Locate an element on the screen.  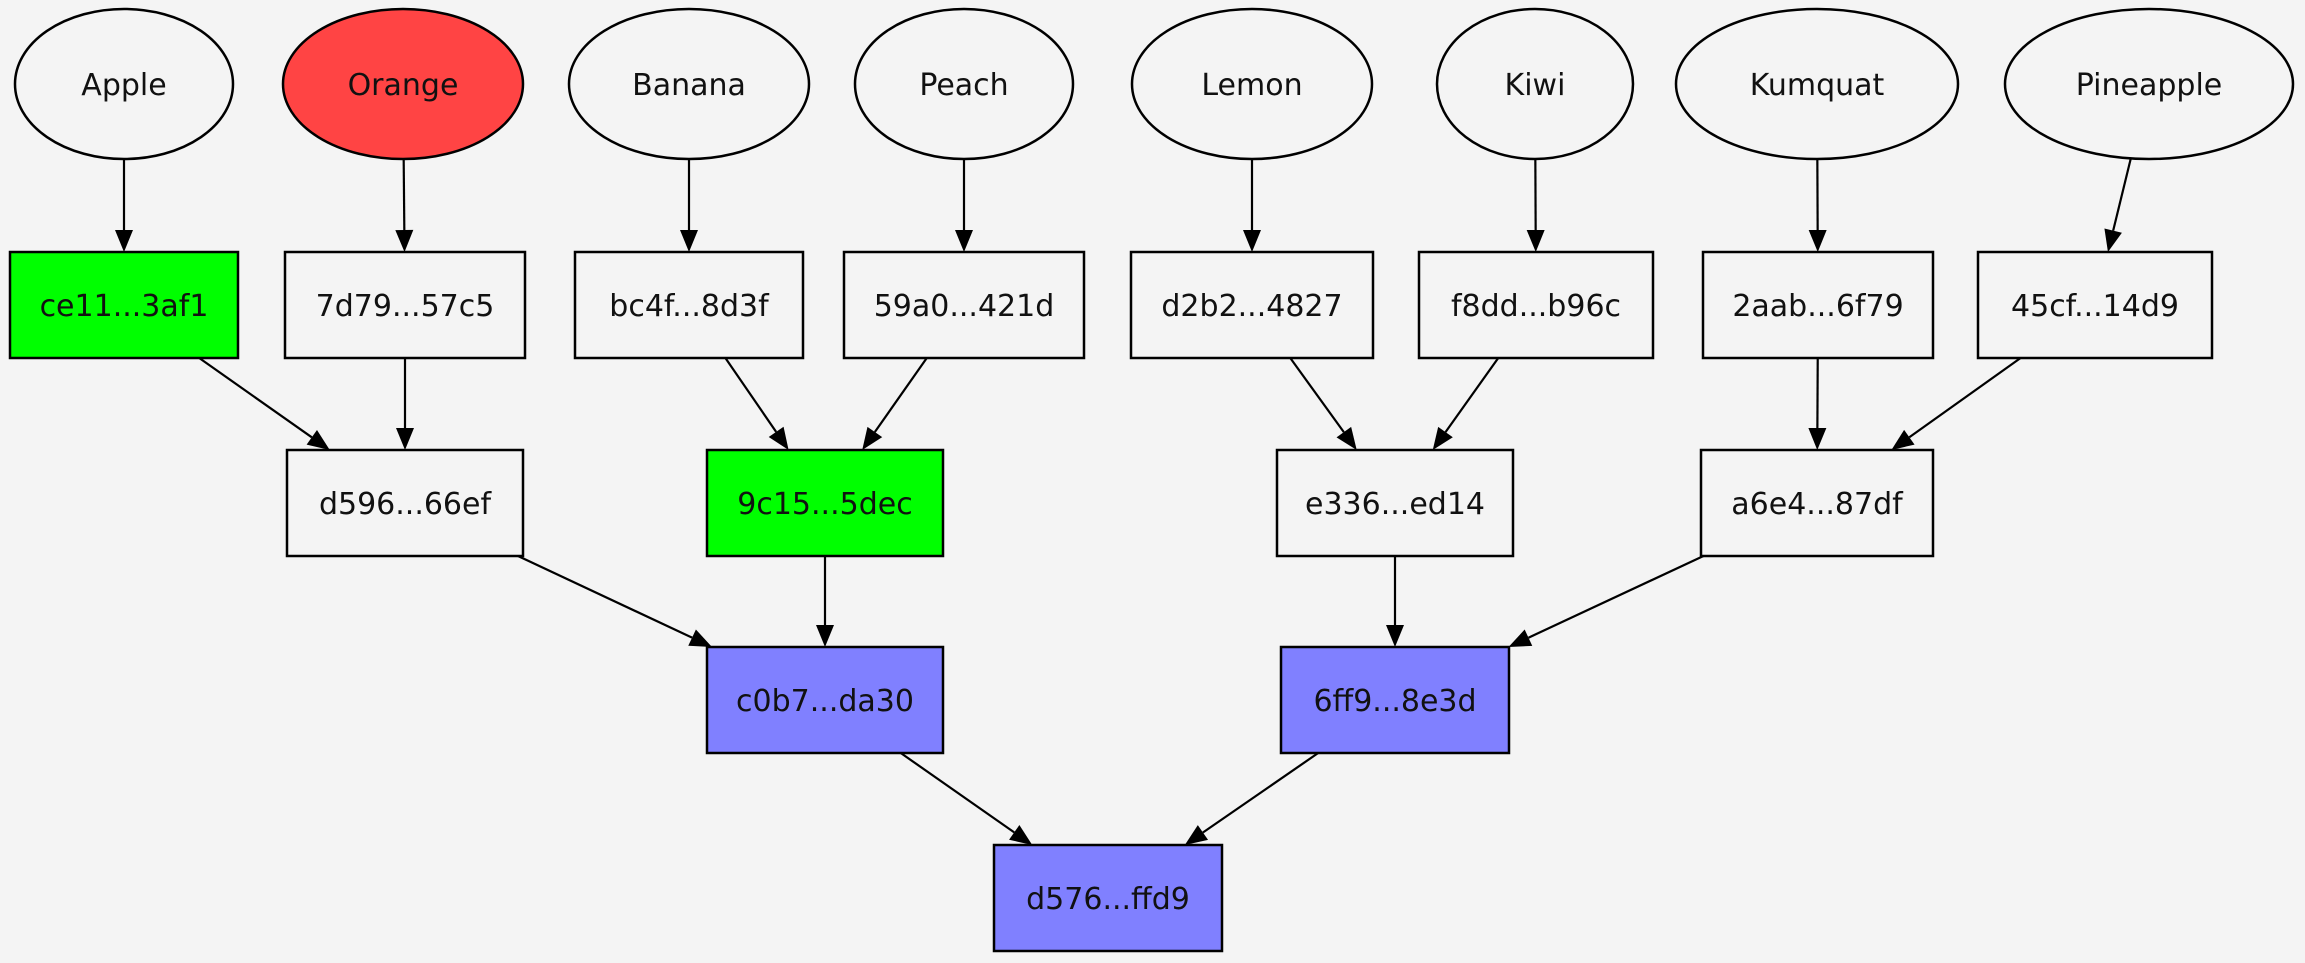
hash-node-h-kp: a6e4...87df is located at coordinates (1817, 503).